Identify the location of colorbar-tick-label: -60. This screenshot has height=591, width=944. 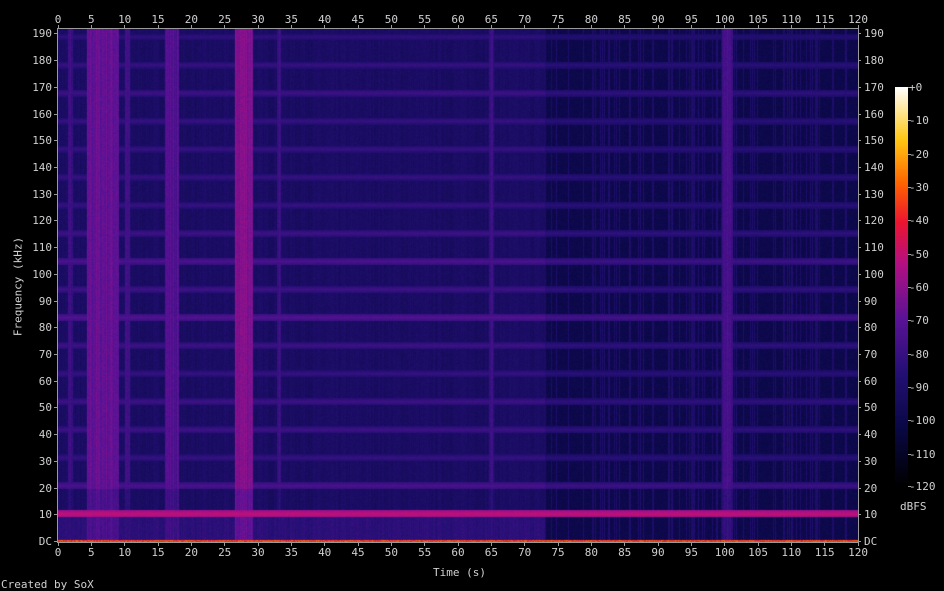
(919, 287).